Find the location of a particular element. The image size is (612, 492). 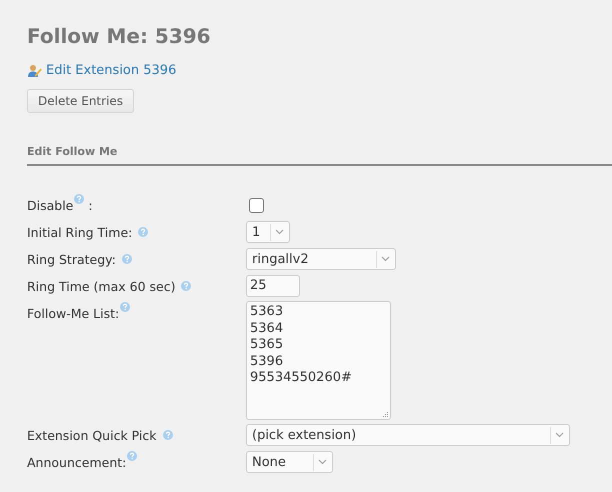

field-label: Ring Strategy: is located at coordinates (71, 259).